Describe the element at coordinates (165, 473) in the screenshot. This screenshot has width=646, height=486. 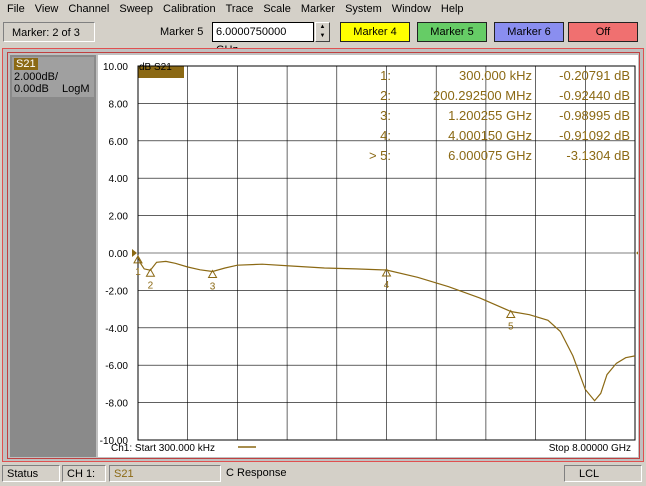
I see `active-trace-field: S21` at that location.